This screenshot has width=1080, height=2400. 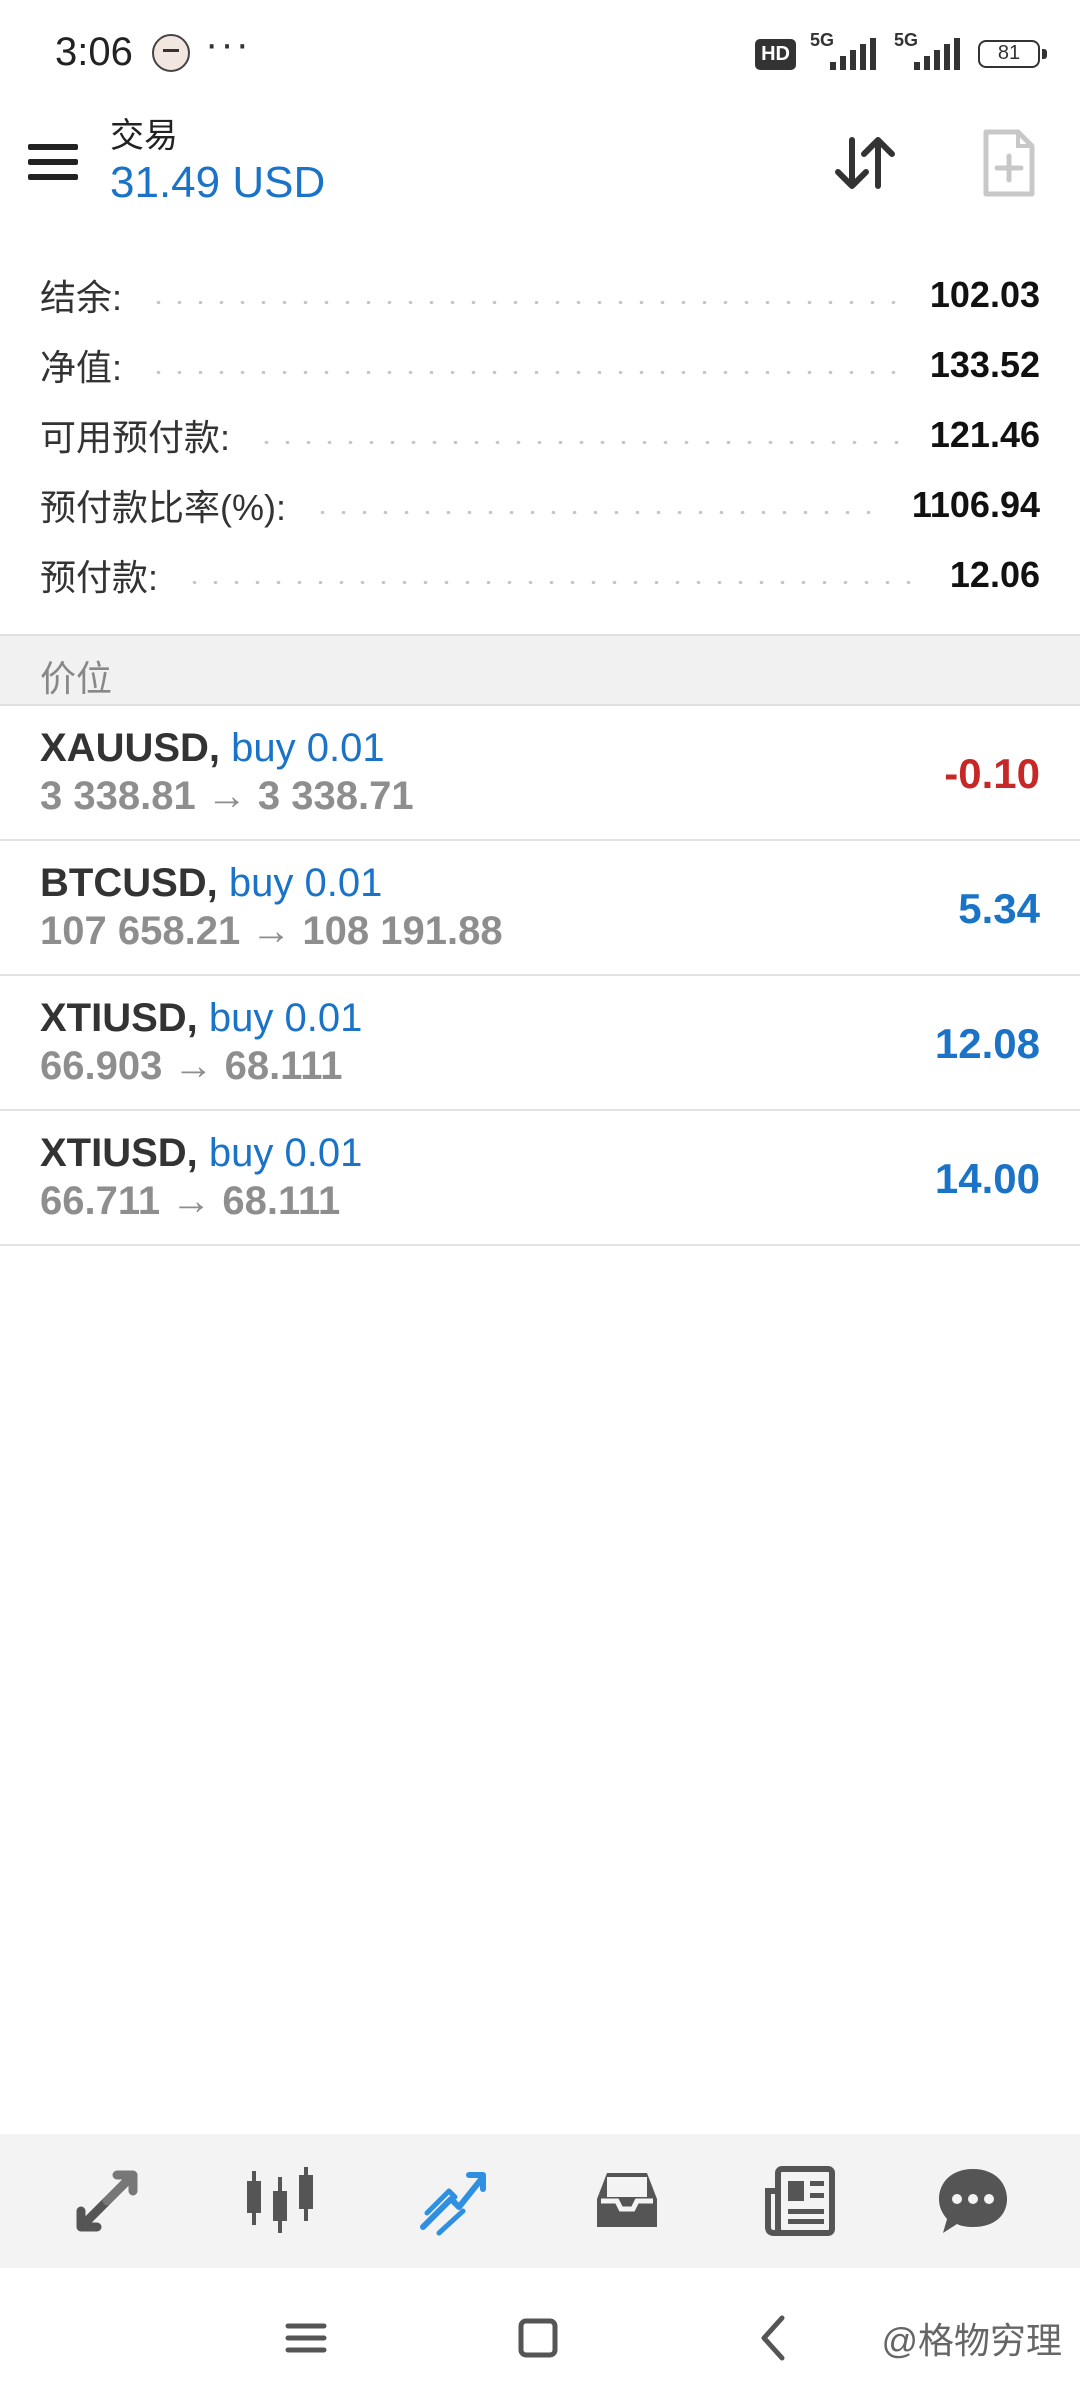 What do you see at coordinates (971, 2340) in the screenshot?
I see `watermark: @格物穷理` at bounding box center [971, 2340].